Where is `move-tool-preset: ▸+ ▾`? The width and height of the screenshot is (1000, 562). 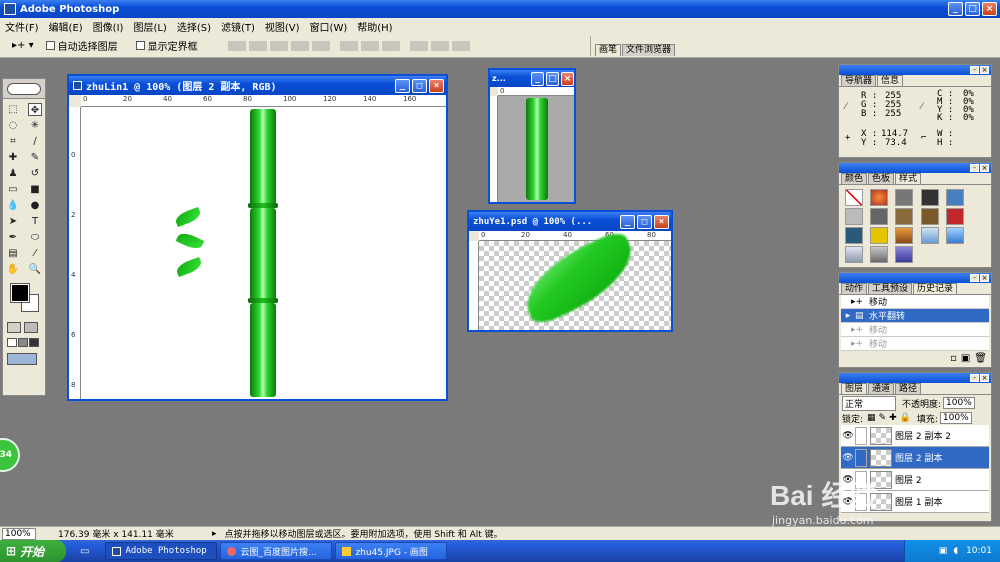
move-tool-preset: ▸+ ▾ is located at coordinates (23, 45).